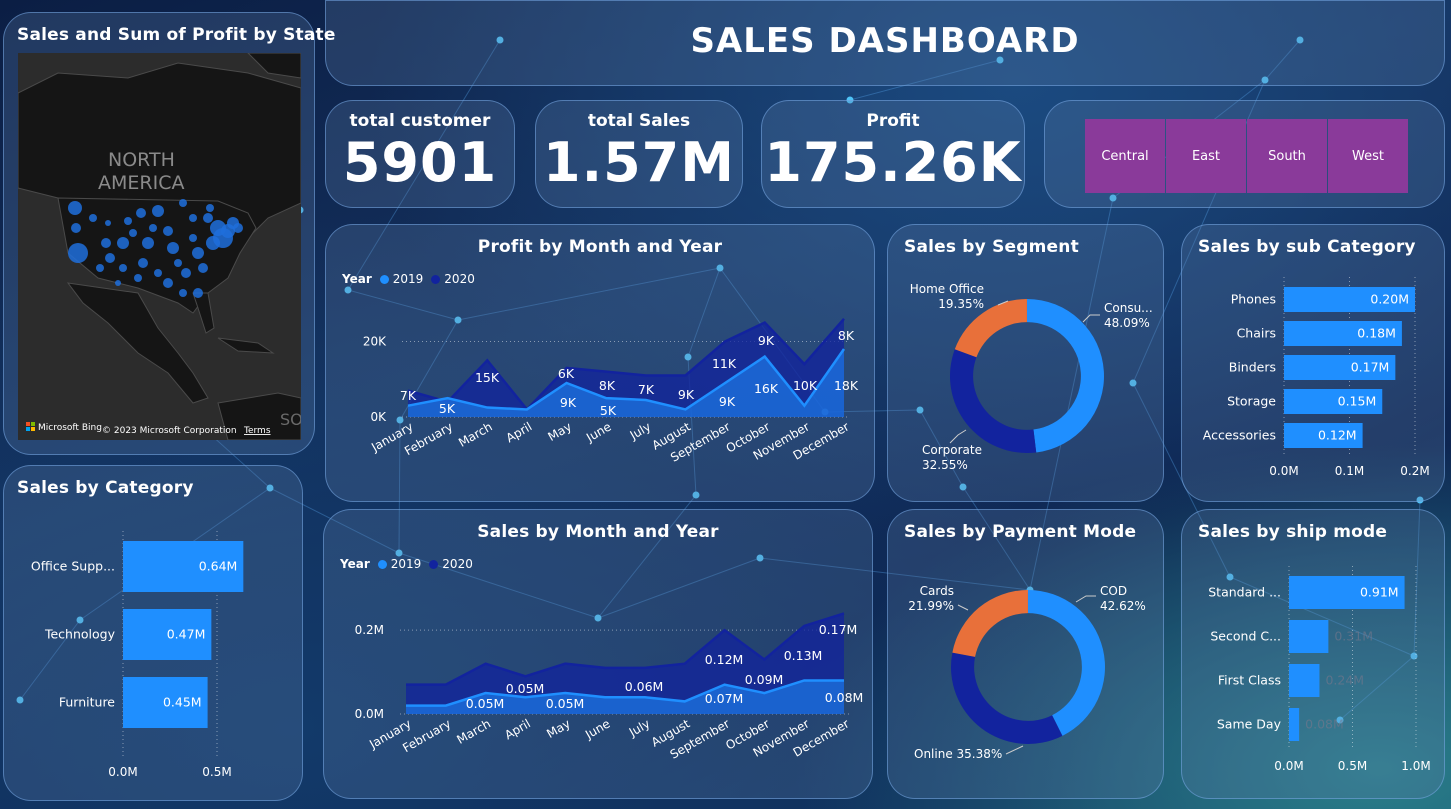  What do you see at coordinates (958, 754) in the screenshot?
I see `slice-name-label: Online 35.38%` at bounding box center [958, 754].